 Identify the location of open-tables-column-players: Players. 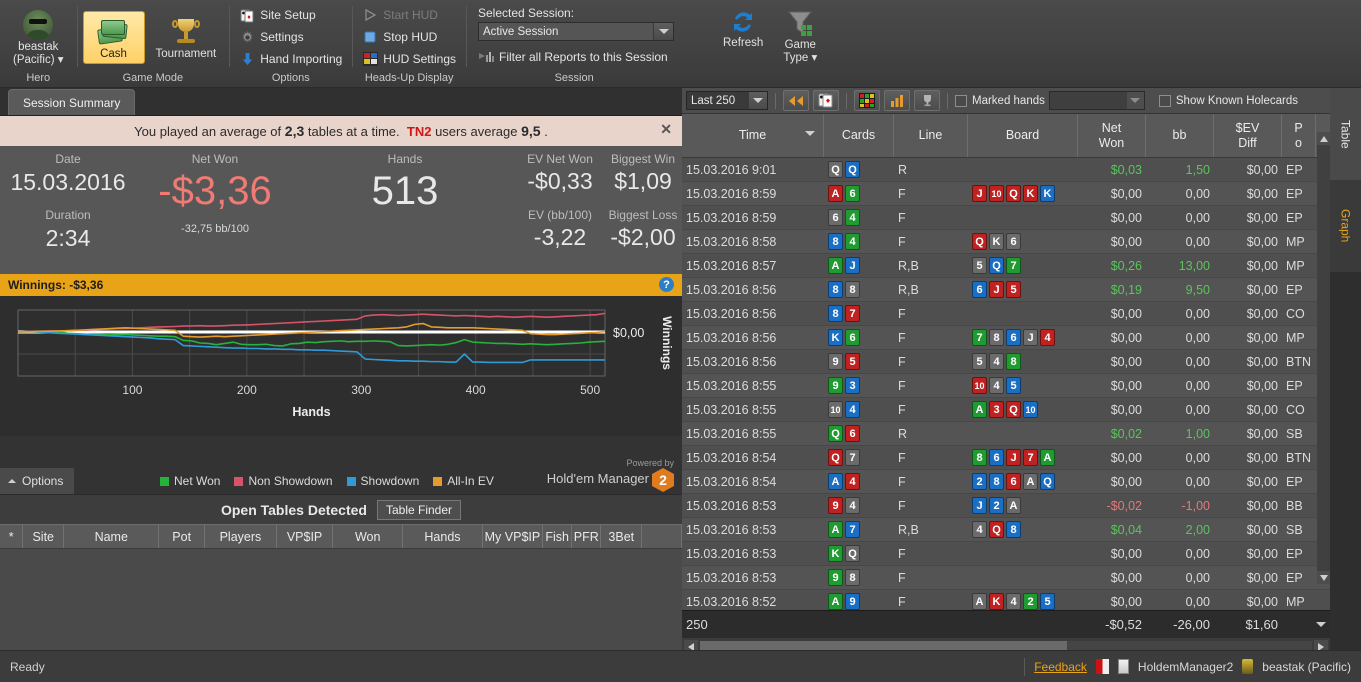
(241, 536).